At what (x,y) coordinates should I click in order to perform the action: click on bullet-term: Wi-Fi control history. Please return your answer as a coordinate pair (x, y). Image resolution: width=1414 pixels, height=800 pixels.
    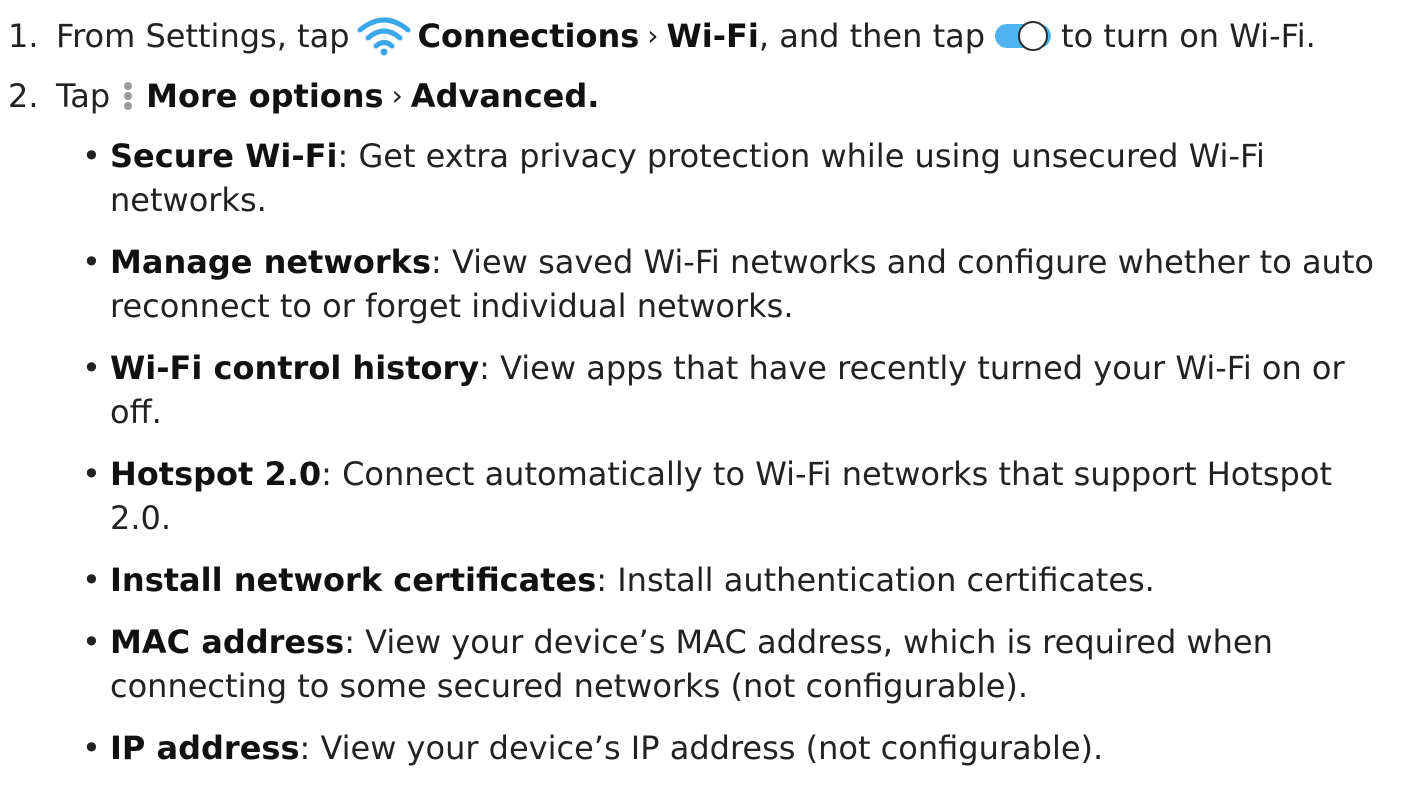
    Looking at the image, I should click on (295, 368).